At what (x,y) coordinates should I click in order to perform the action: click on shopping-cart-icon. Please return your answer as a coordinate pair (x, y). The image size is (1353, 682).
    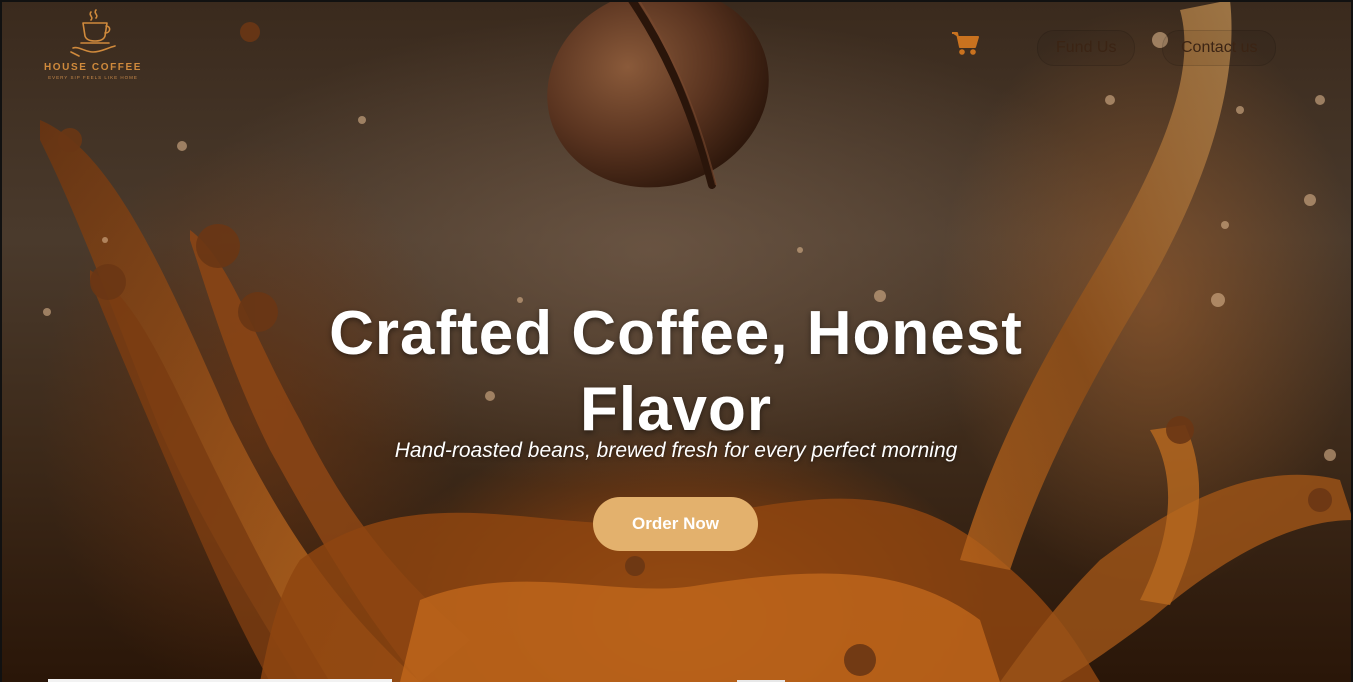
    Looking at the image, I should click on (965, 43).